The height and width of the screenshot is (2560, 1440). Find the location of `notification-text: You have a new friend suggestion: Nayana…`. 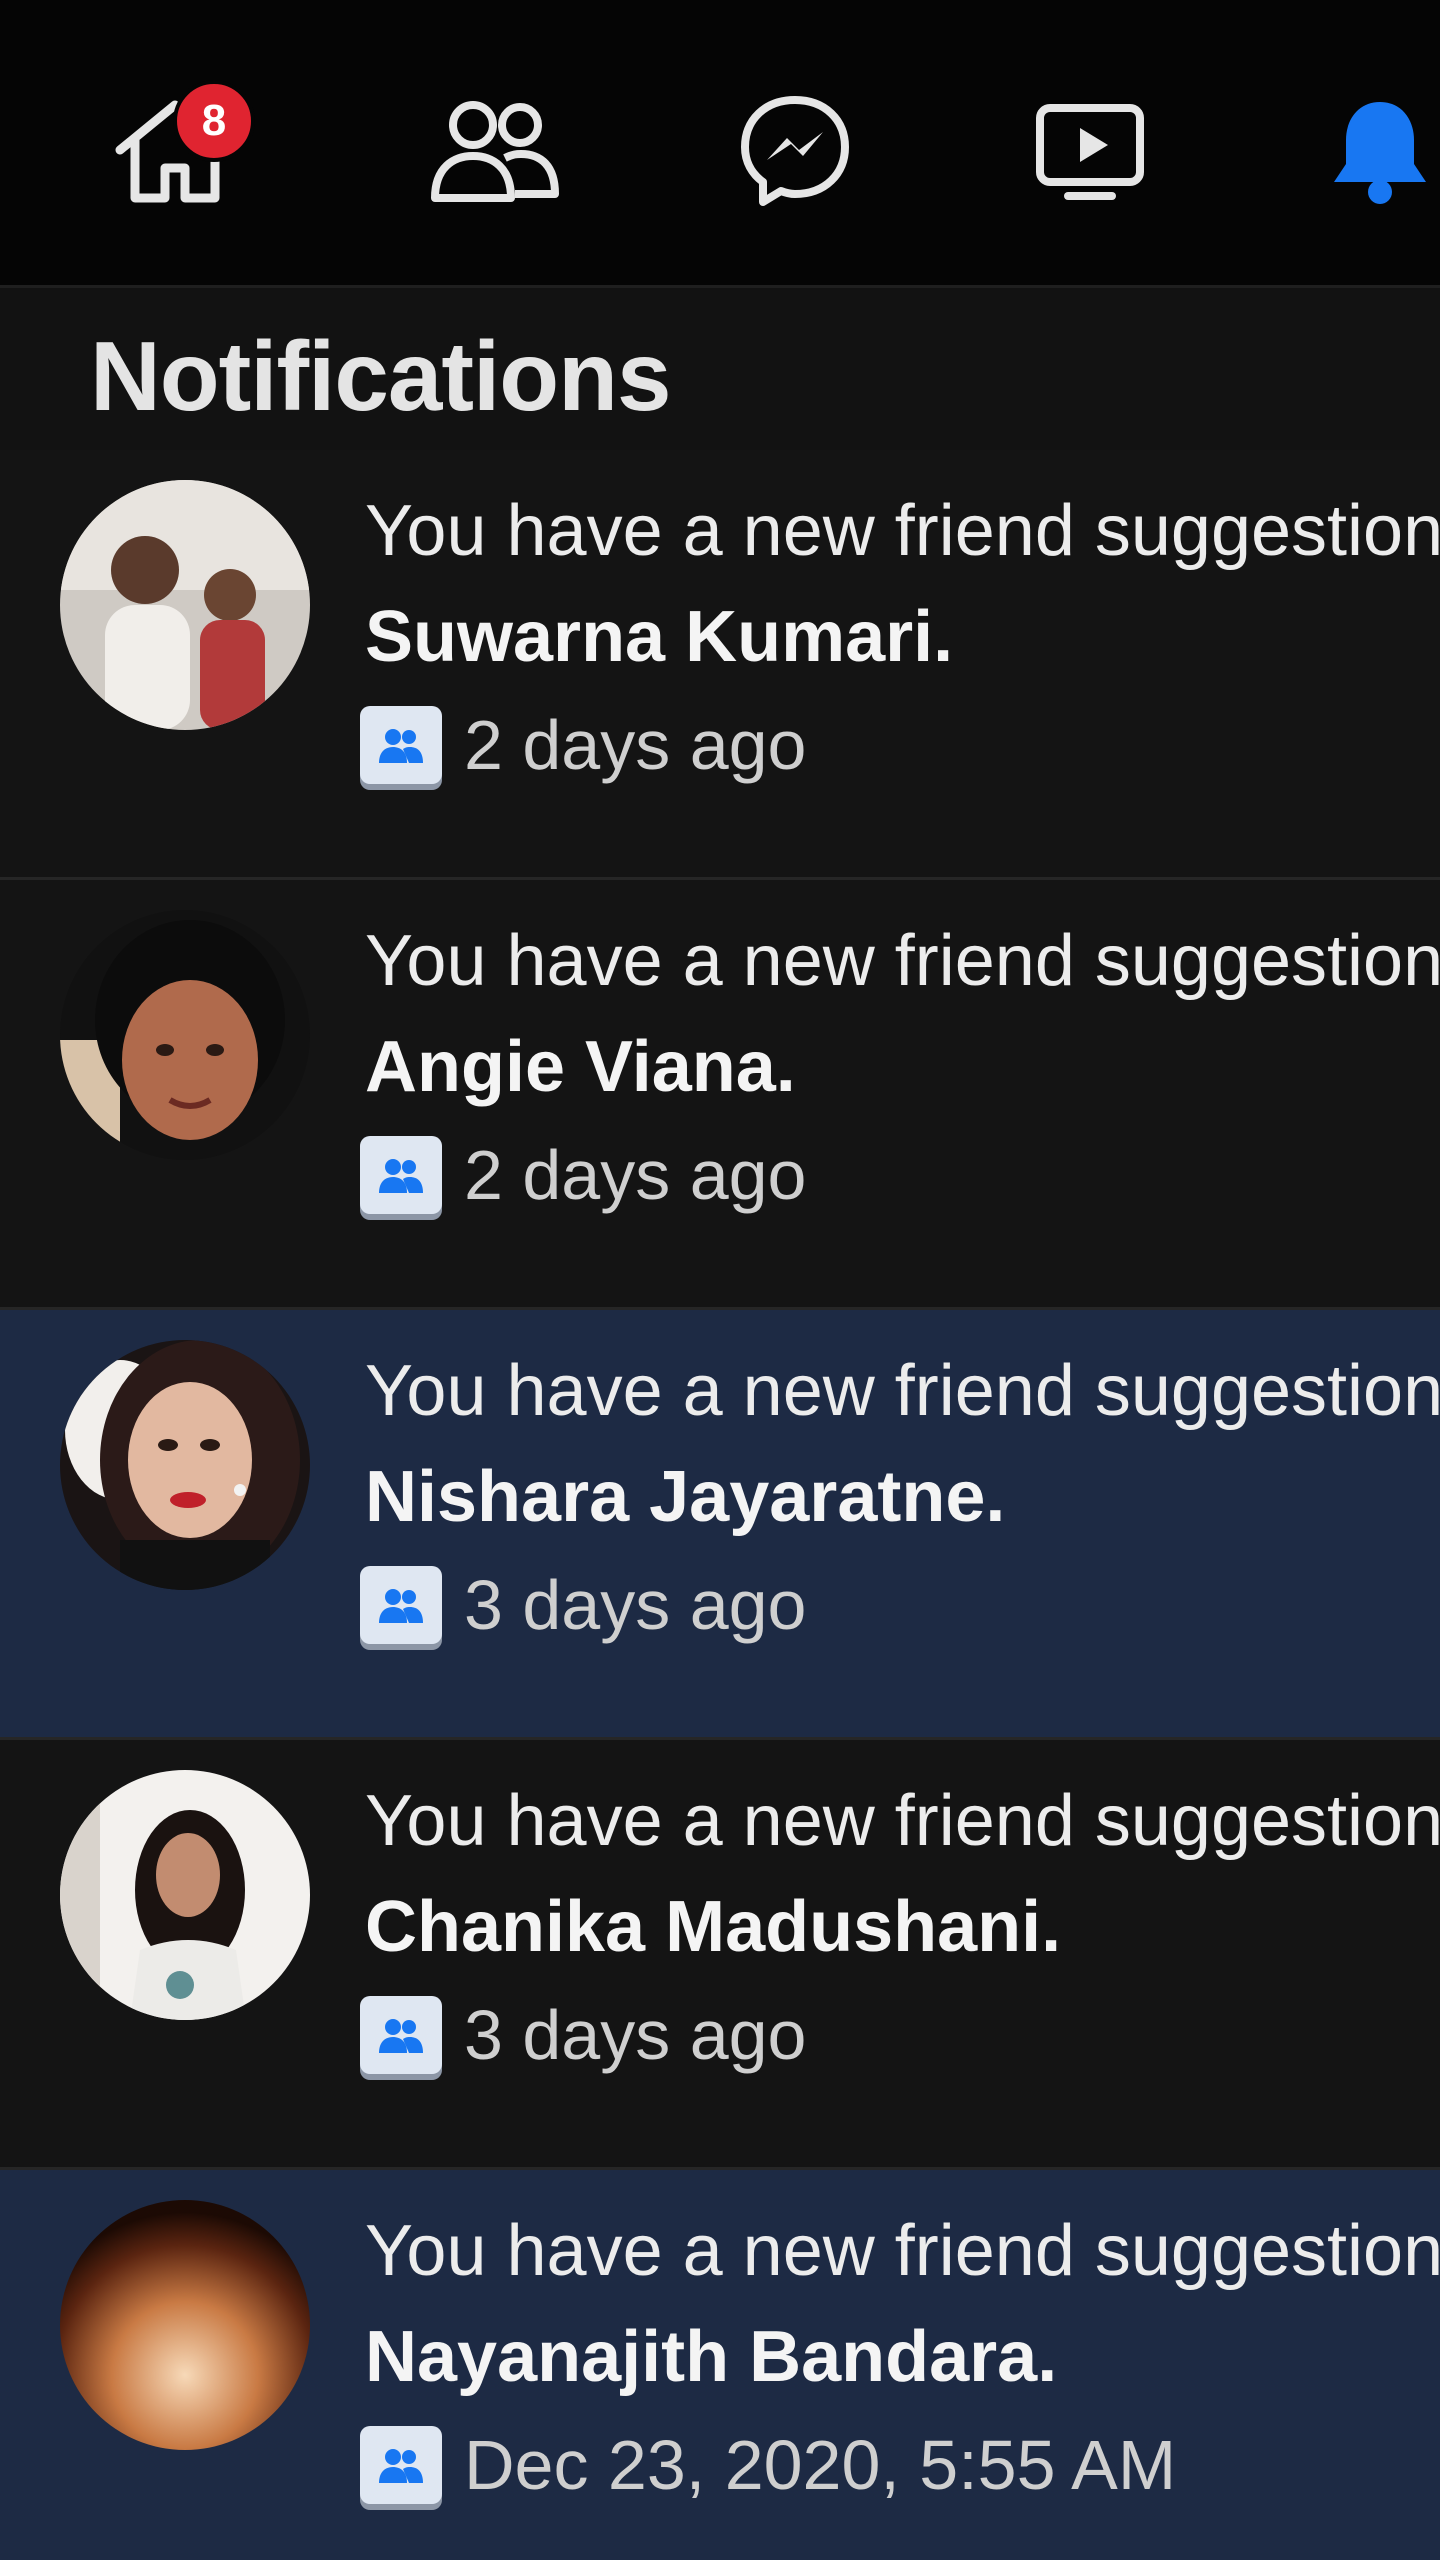

notification-text: You have a new friend suggestion: Nayana… is located at coordinates (902, 2304).